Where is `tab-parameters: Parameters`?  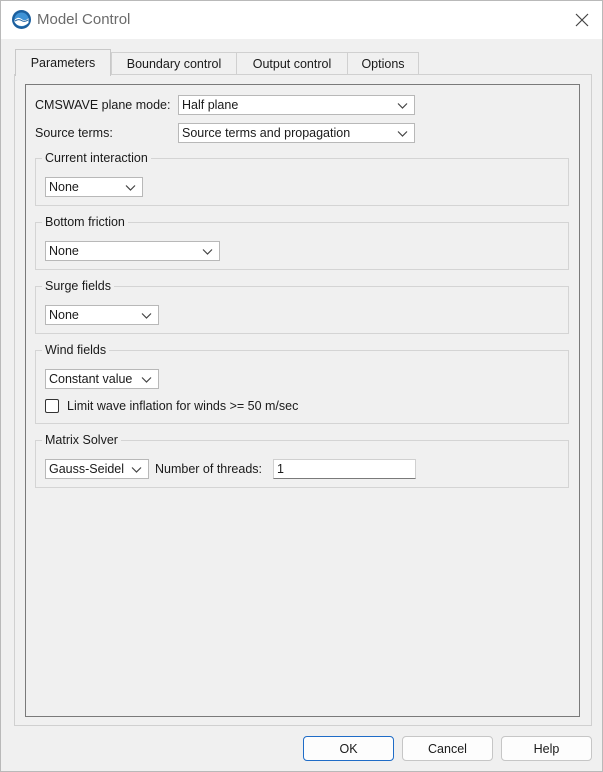 tab-parameters: Parameters is located at coordinates (63, 62).